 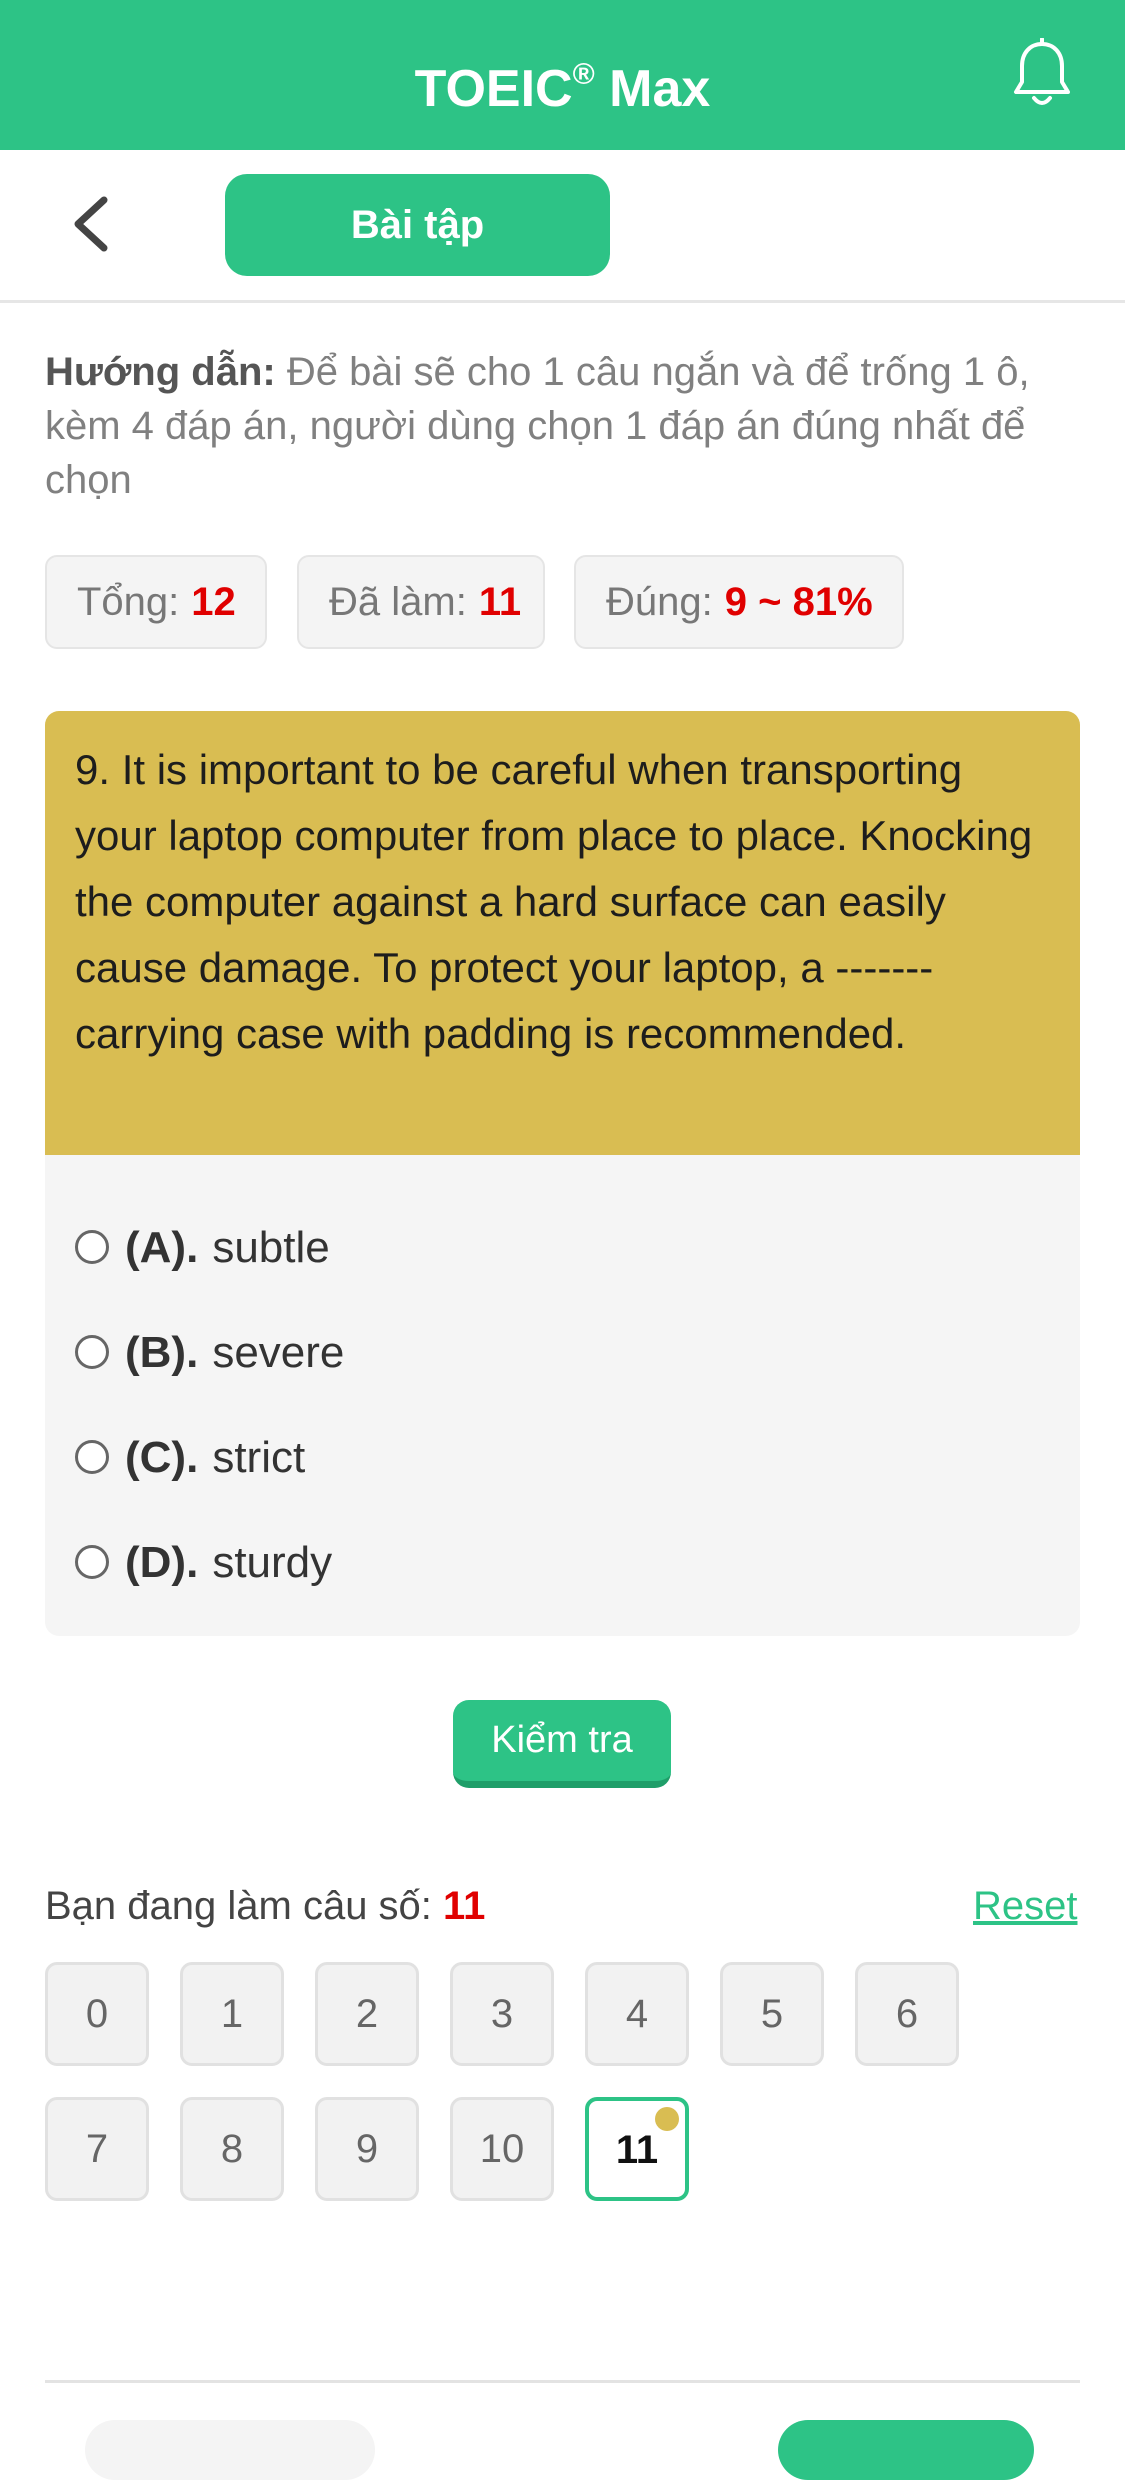 I want to click on current-question: Bạn đang làm câu số: 11, so click(x=265, y=1906).